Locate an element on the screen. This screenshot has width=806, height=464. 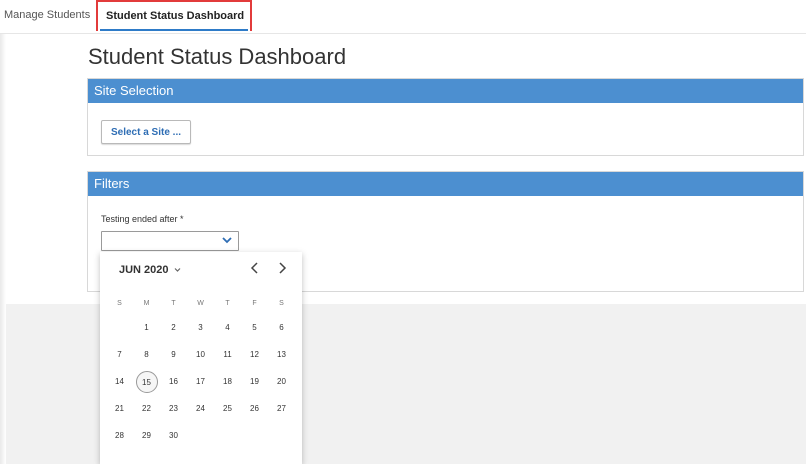
calendar-month-label: JUN 2020 is located at coordinates (144, 270).